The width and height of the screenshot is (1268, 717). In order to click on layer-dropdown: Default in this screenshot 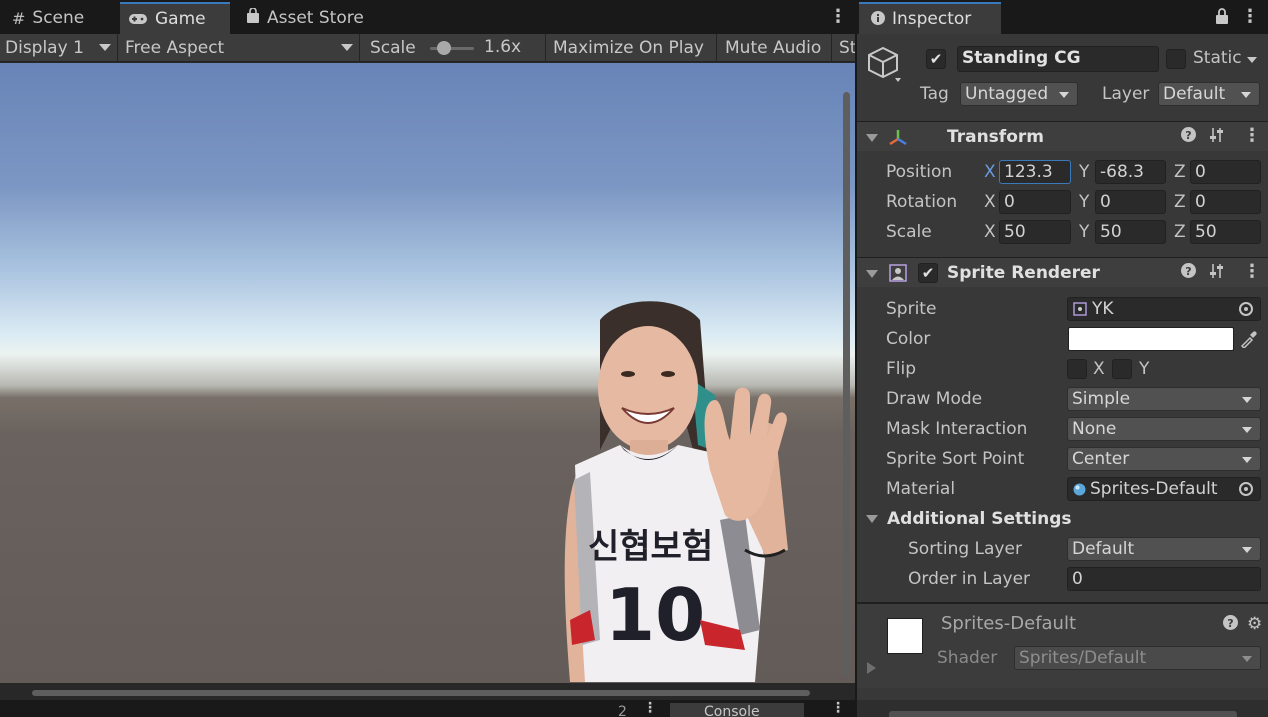, I will do `click(1209, 94)`.